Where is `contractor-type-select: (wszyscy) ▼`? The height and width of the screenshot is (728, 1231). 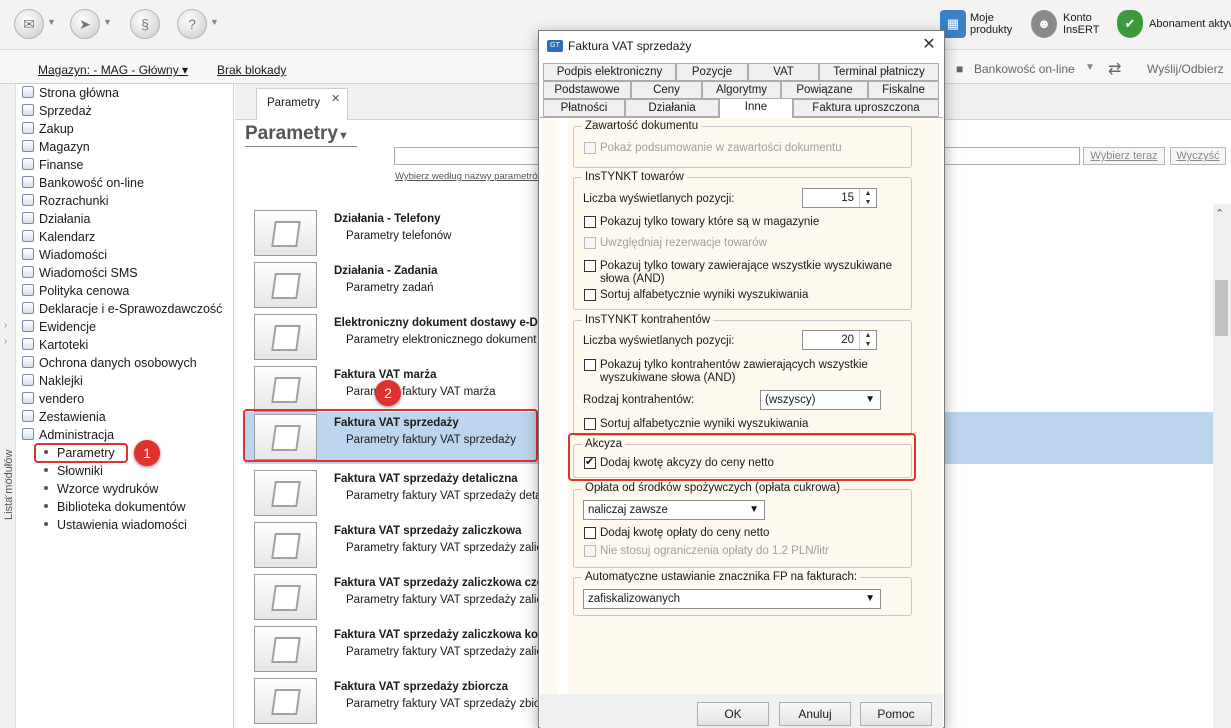
contractor-type-select: (wszyscy) ▼ is located at coordinates (820, 400).